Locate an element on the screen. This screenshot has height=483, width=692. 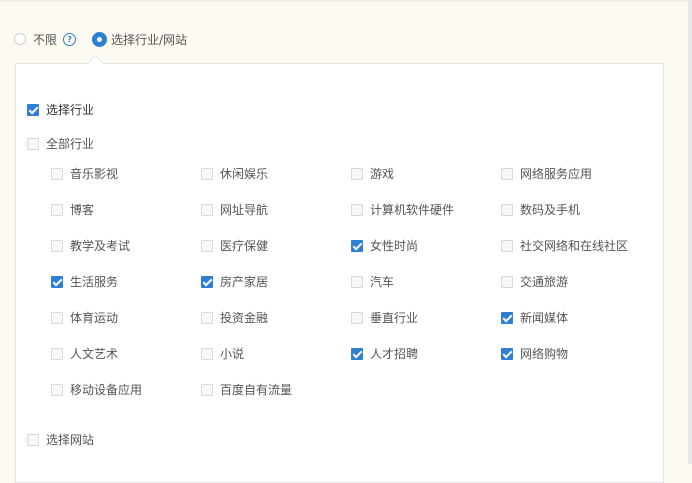
industry-label: 网络购物 is located at coordinates (544, 354).